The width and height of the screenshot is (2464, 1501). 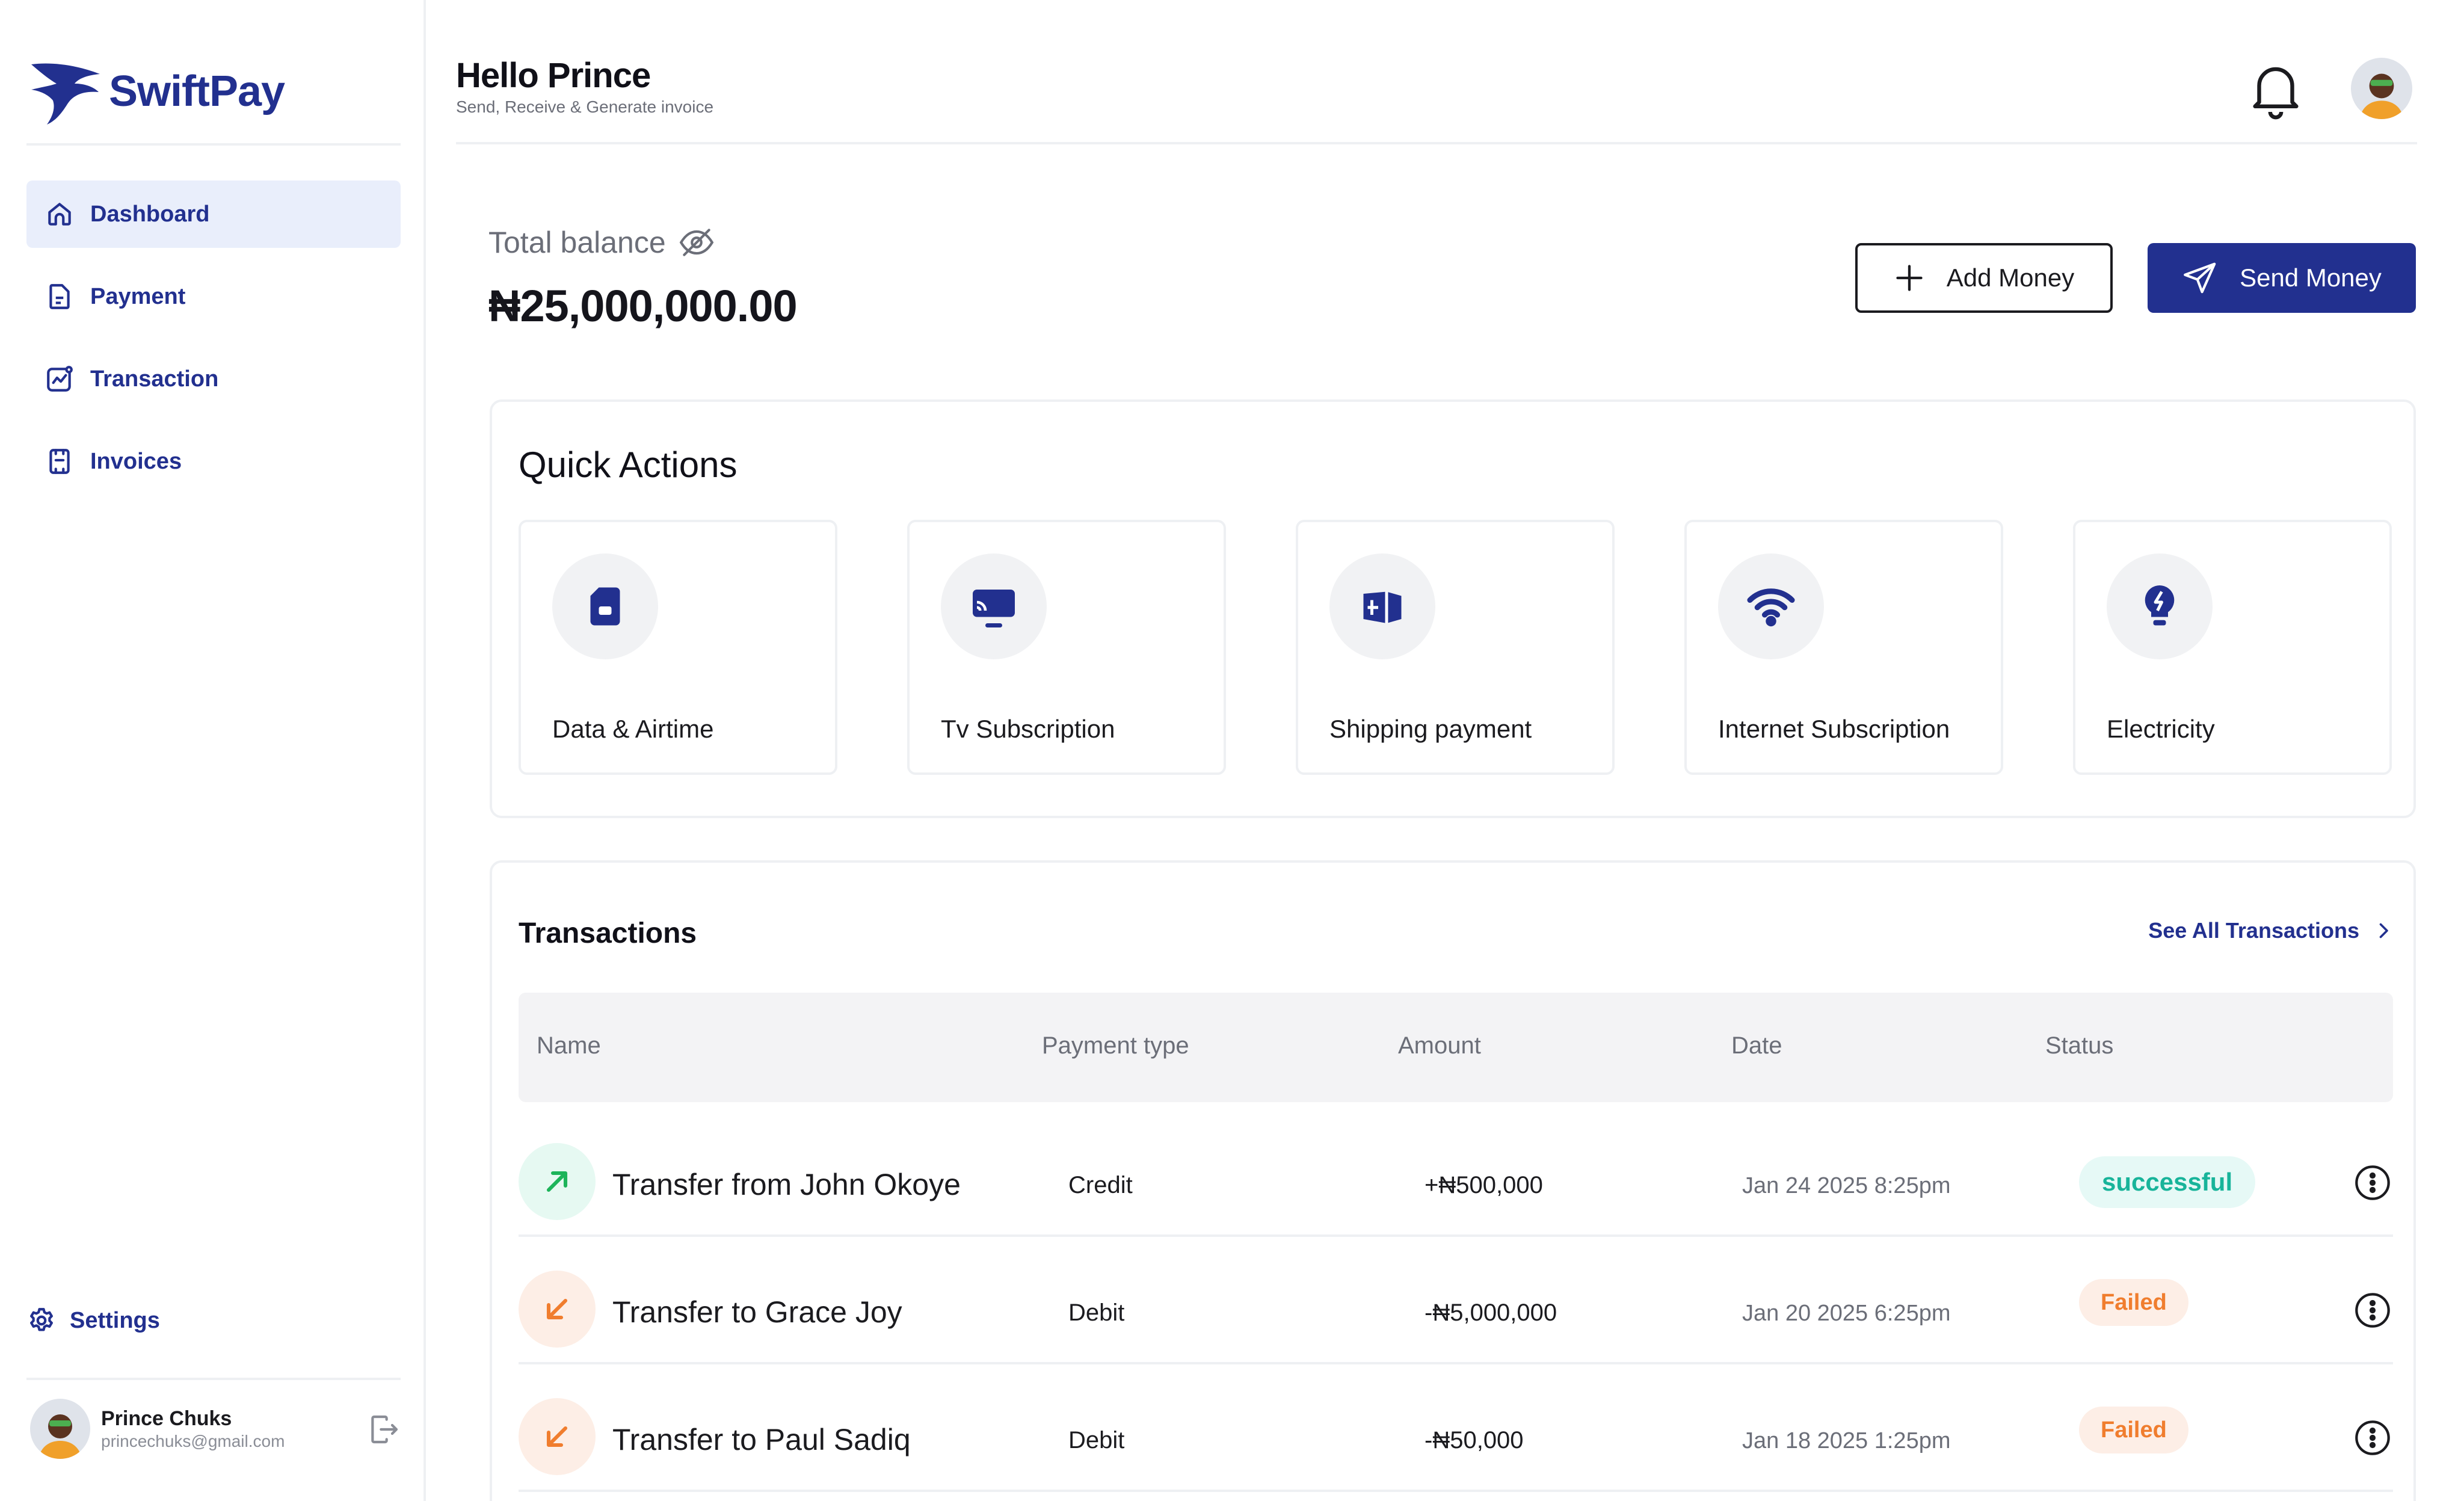 I want to click on balance-amount: ₦25,000,000.00, so click(x=643, y=306).